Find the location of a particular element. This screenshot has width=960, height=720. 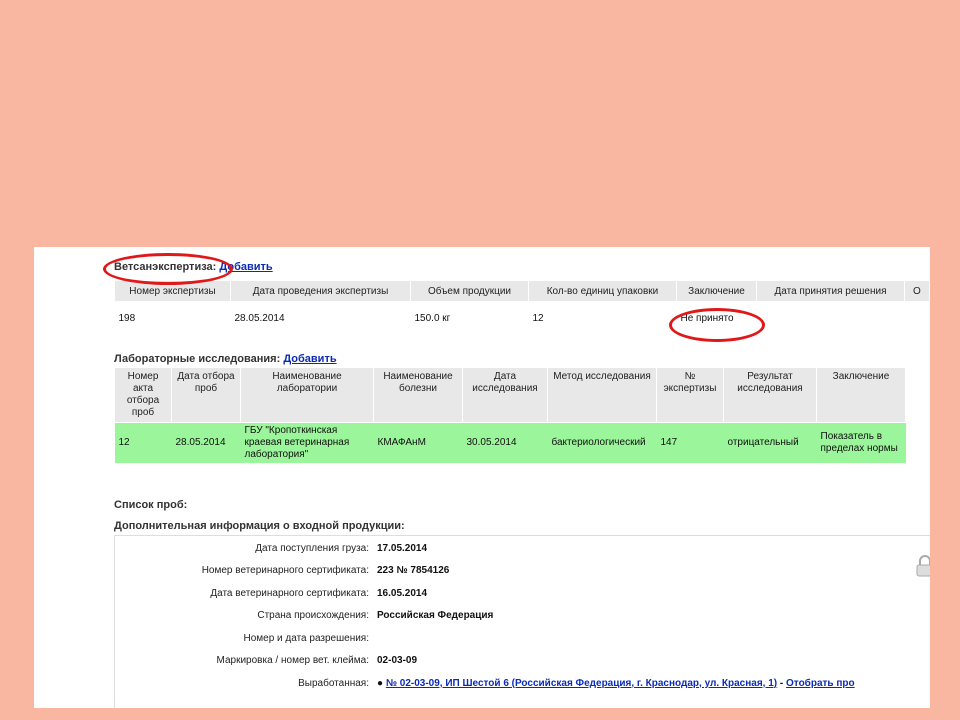

field-label: Номер ветеринарного сертификата: is located at coordinates (285, 571).